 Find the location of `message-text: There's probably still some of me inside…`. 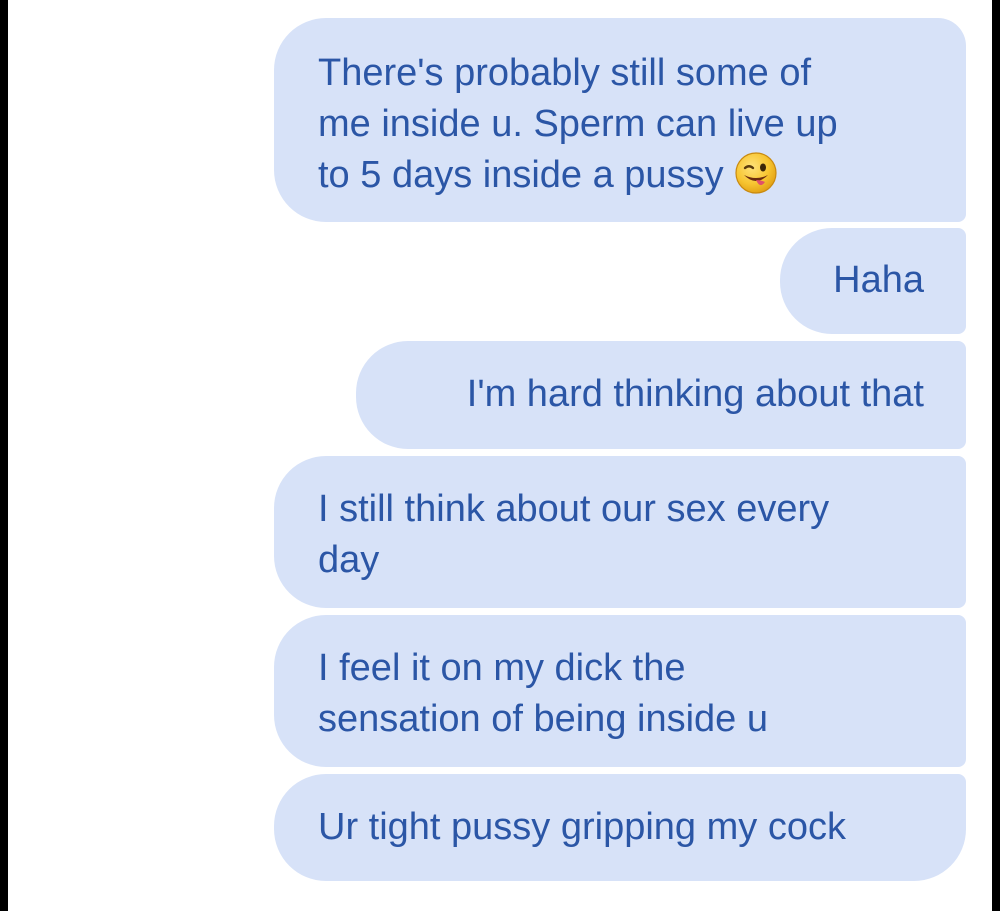

message-text: There's probably still some of me inside… is located at coordinates (622, 124).